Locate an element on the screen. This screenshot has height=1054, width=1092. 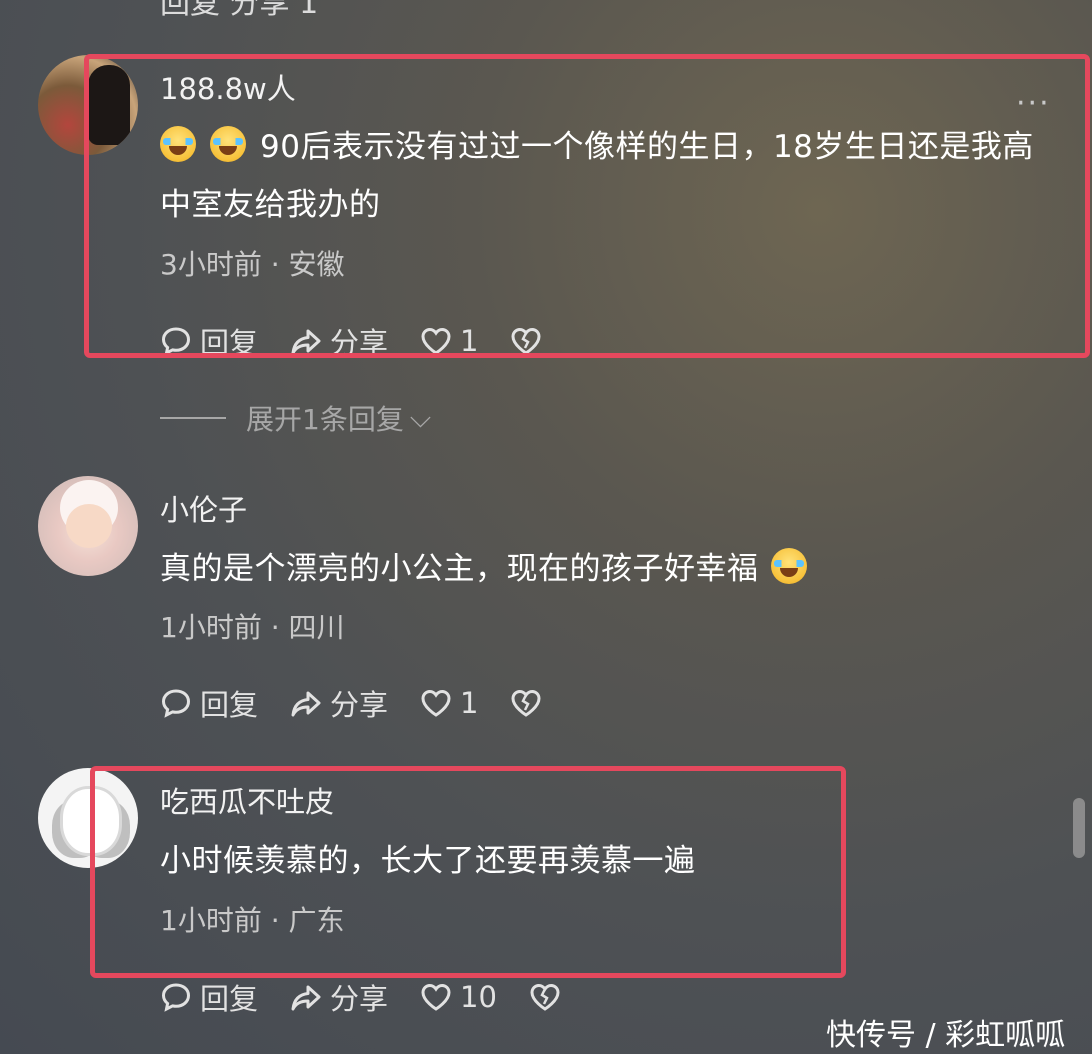
comment-username: 小伦子 is located at coordinates (203, 508).